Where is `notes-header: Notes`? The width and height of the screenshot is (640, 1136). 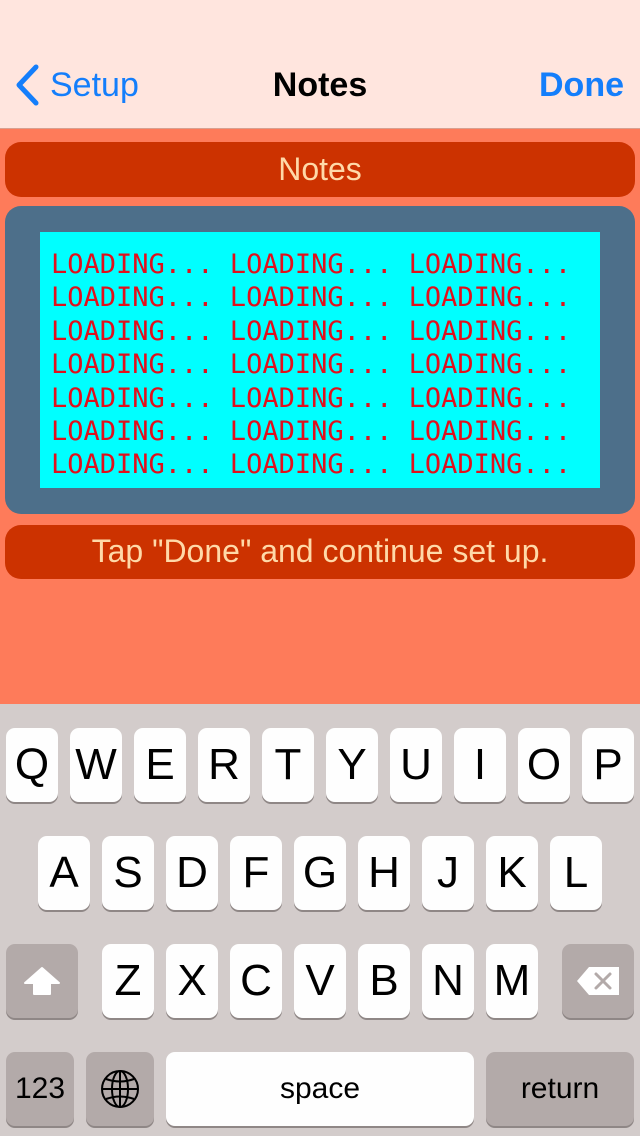 notes-header: Notes is located at coordinates (320, 169).